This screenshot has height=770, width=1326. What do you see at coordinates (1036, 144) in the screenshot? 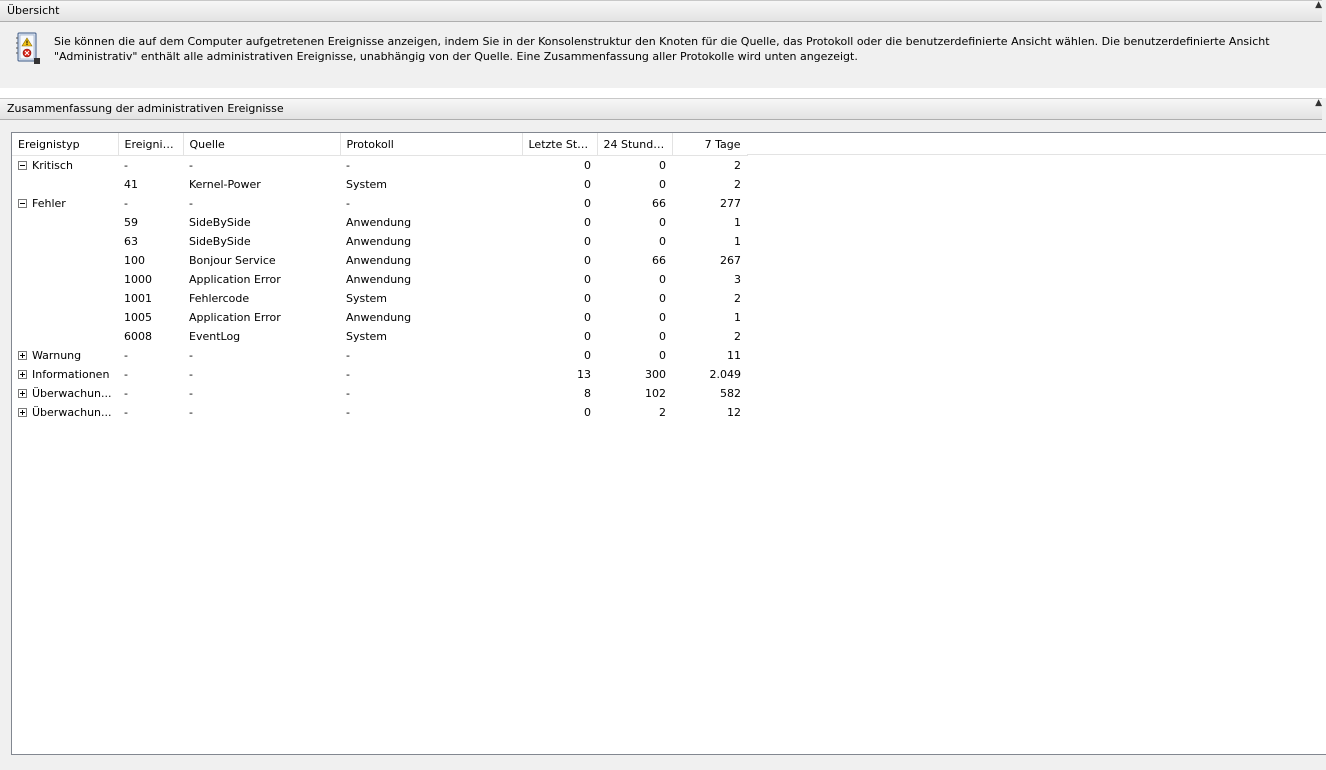
I see `column-header-filler` at bounding box center [1036, 144].